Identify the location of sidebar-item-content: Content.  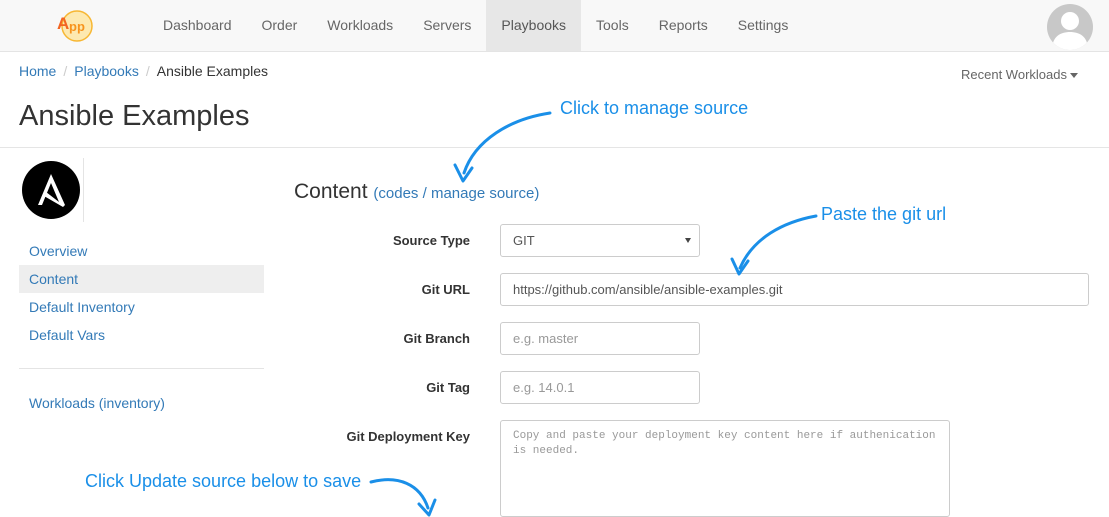
(141, 279).